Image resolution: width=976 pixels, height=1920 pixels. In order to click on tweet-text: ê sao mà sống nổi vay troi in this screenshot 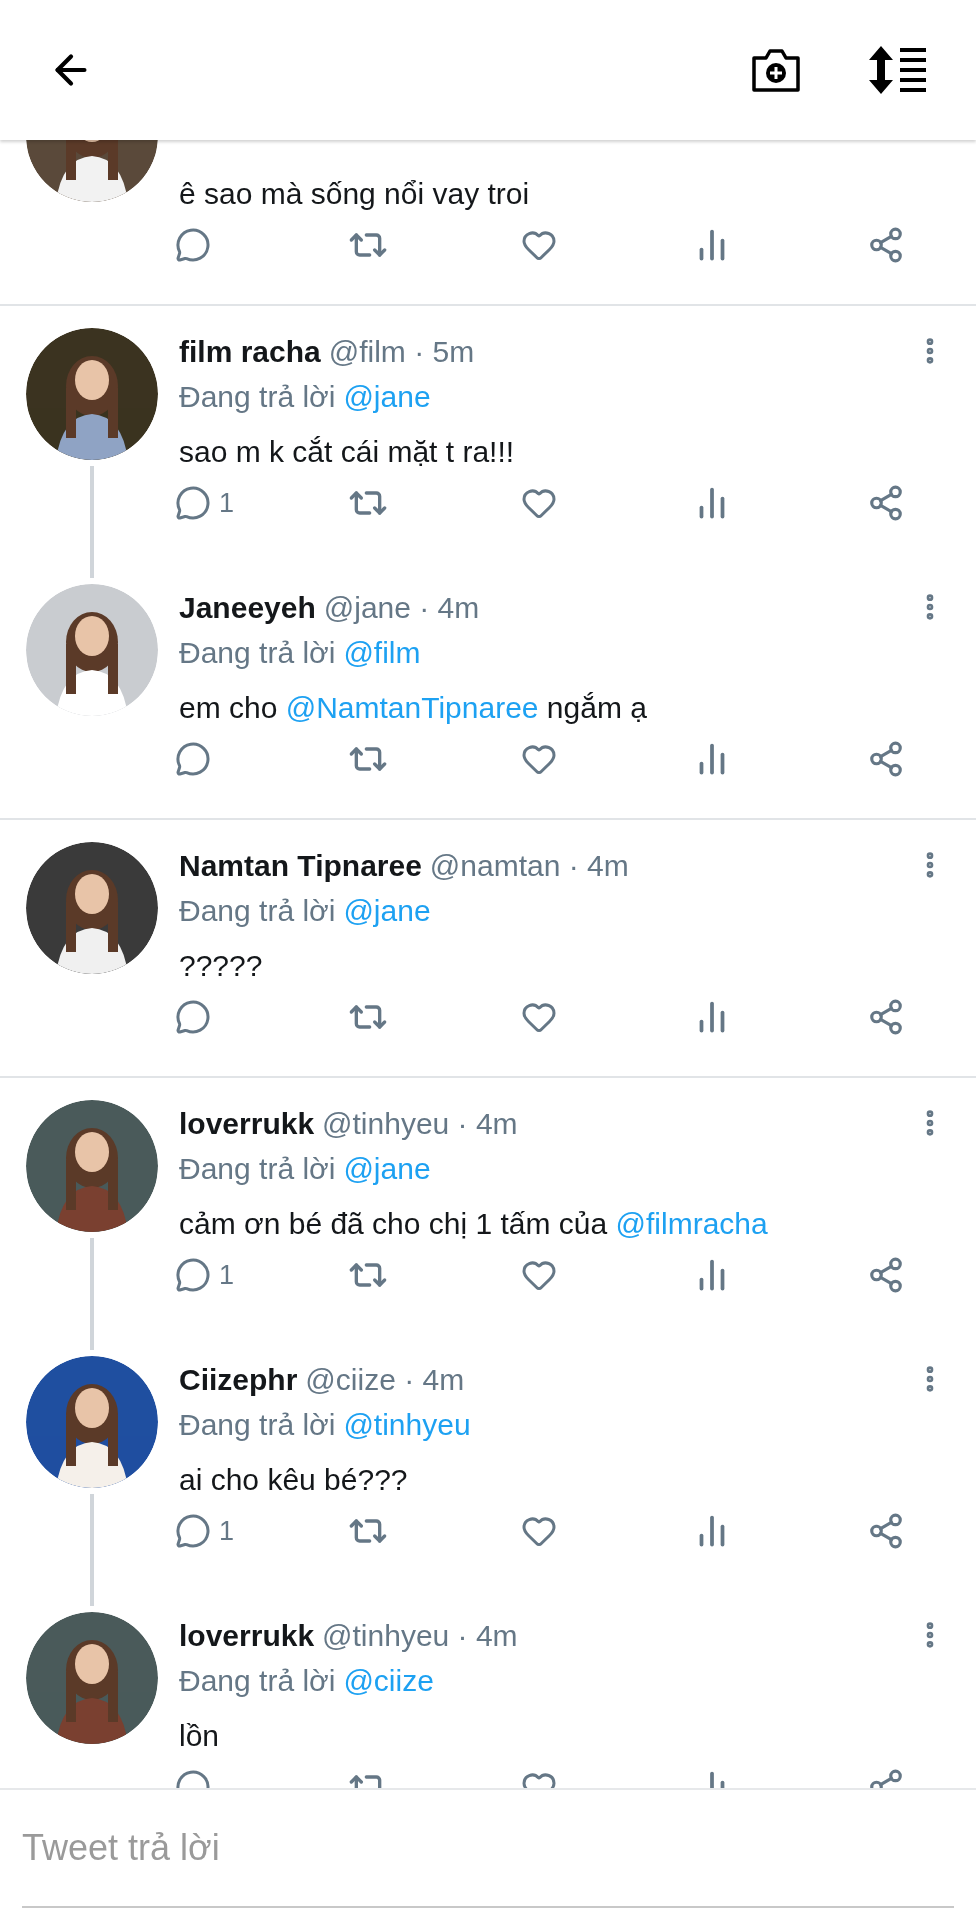, I will do `click(354, 193)`.